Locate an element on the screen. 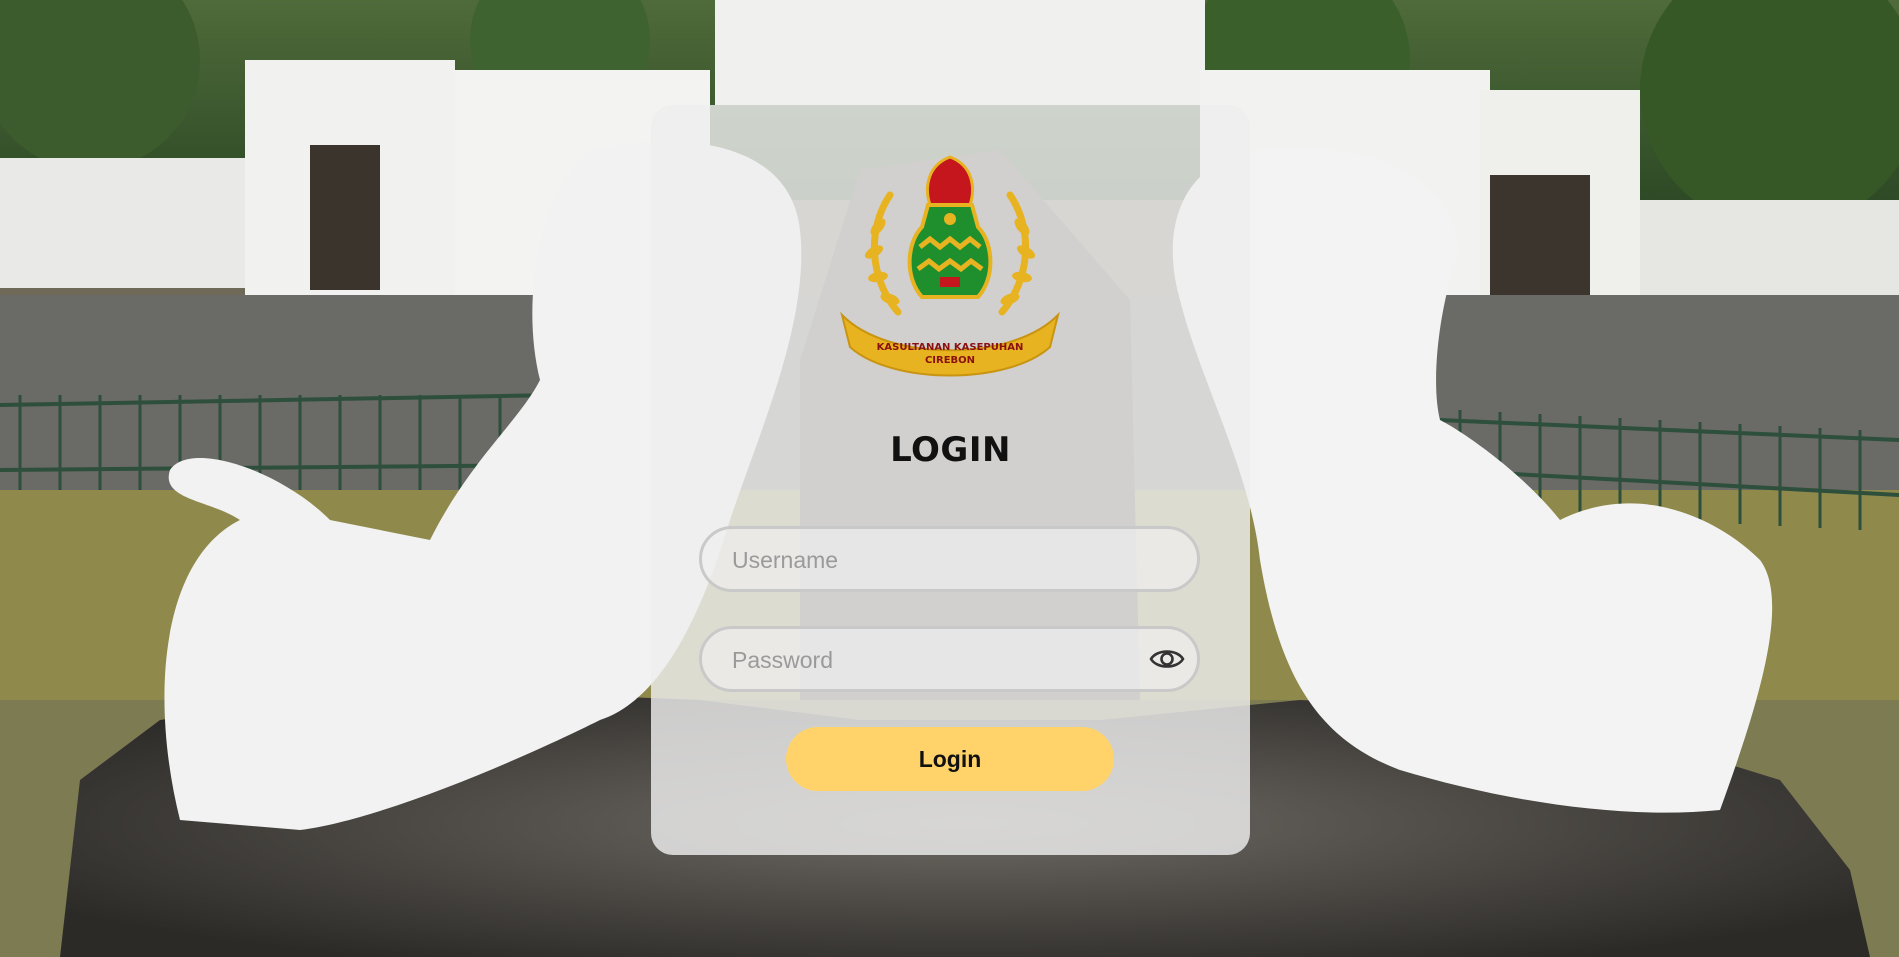  login-title: LOGIN is located at coordinates (950, 450).